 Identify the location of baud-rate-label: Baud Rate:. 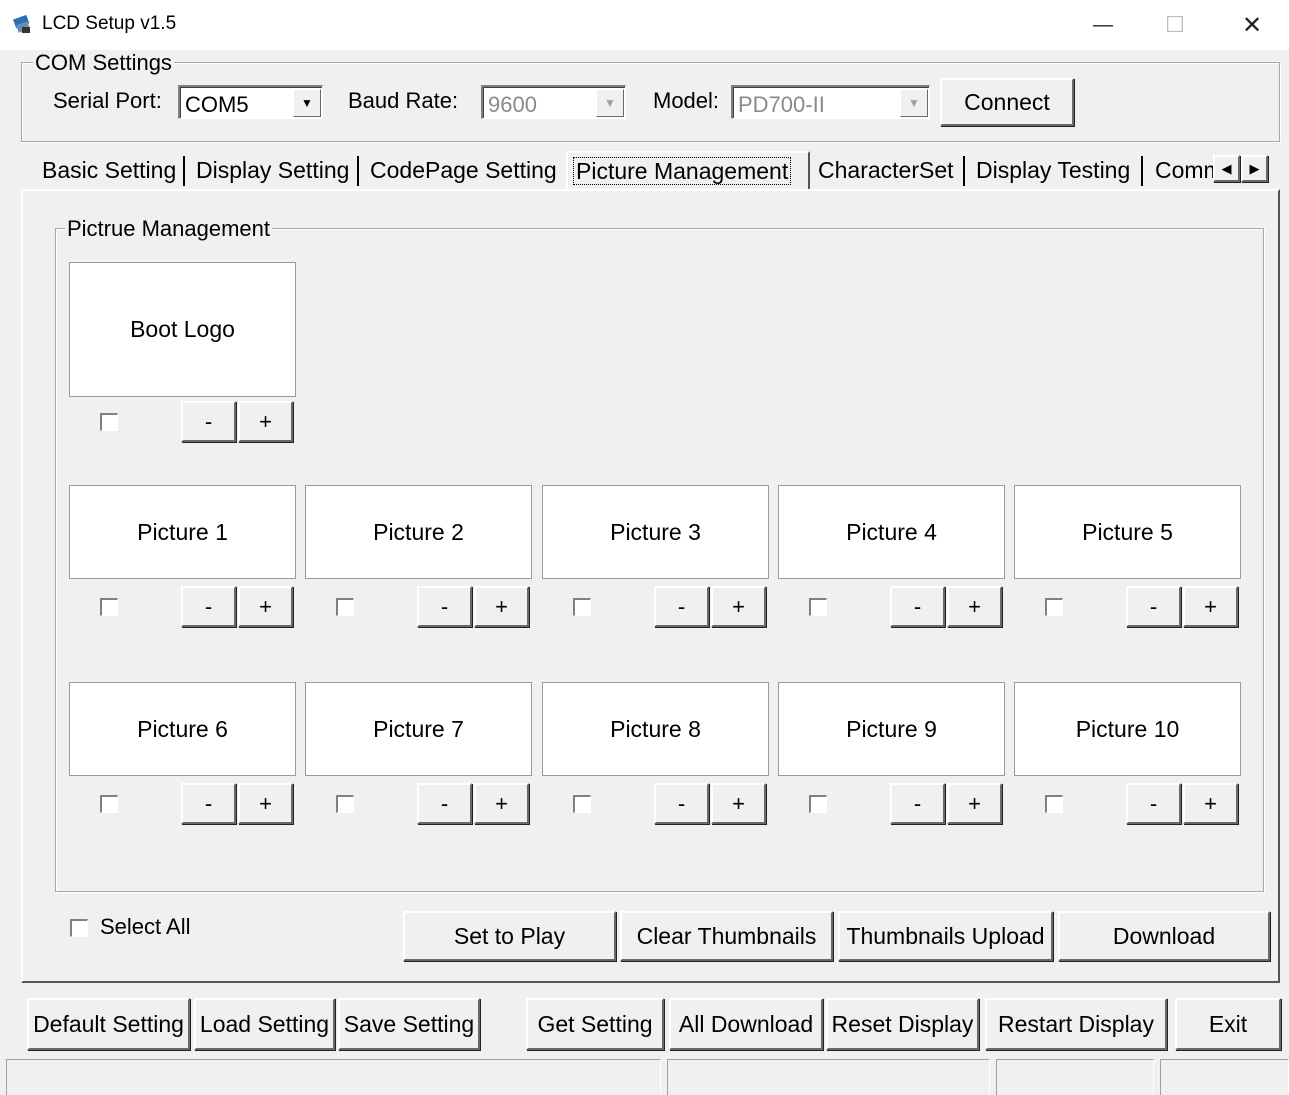
(403, 100).